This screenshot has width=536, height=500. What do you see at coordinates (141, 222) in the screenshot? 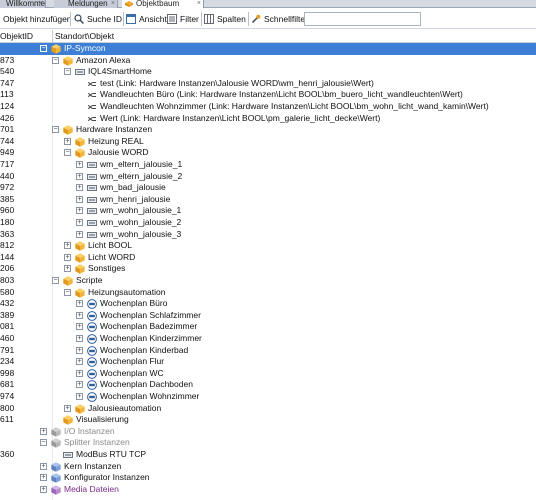
I see `object-label: wm_wohn_jalousie_2` at bounding box center [141, 222].